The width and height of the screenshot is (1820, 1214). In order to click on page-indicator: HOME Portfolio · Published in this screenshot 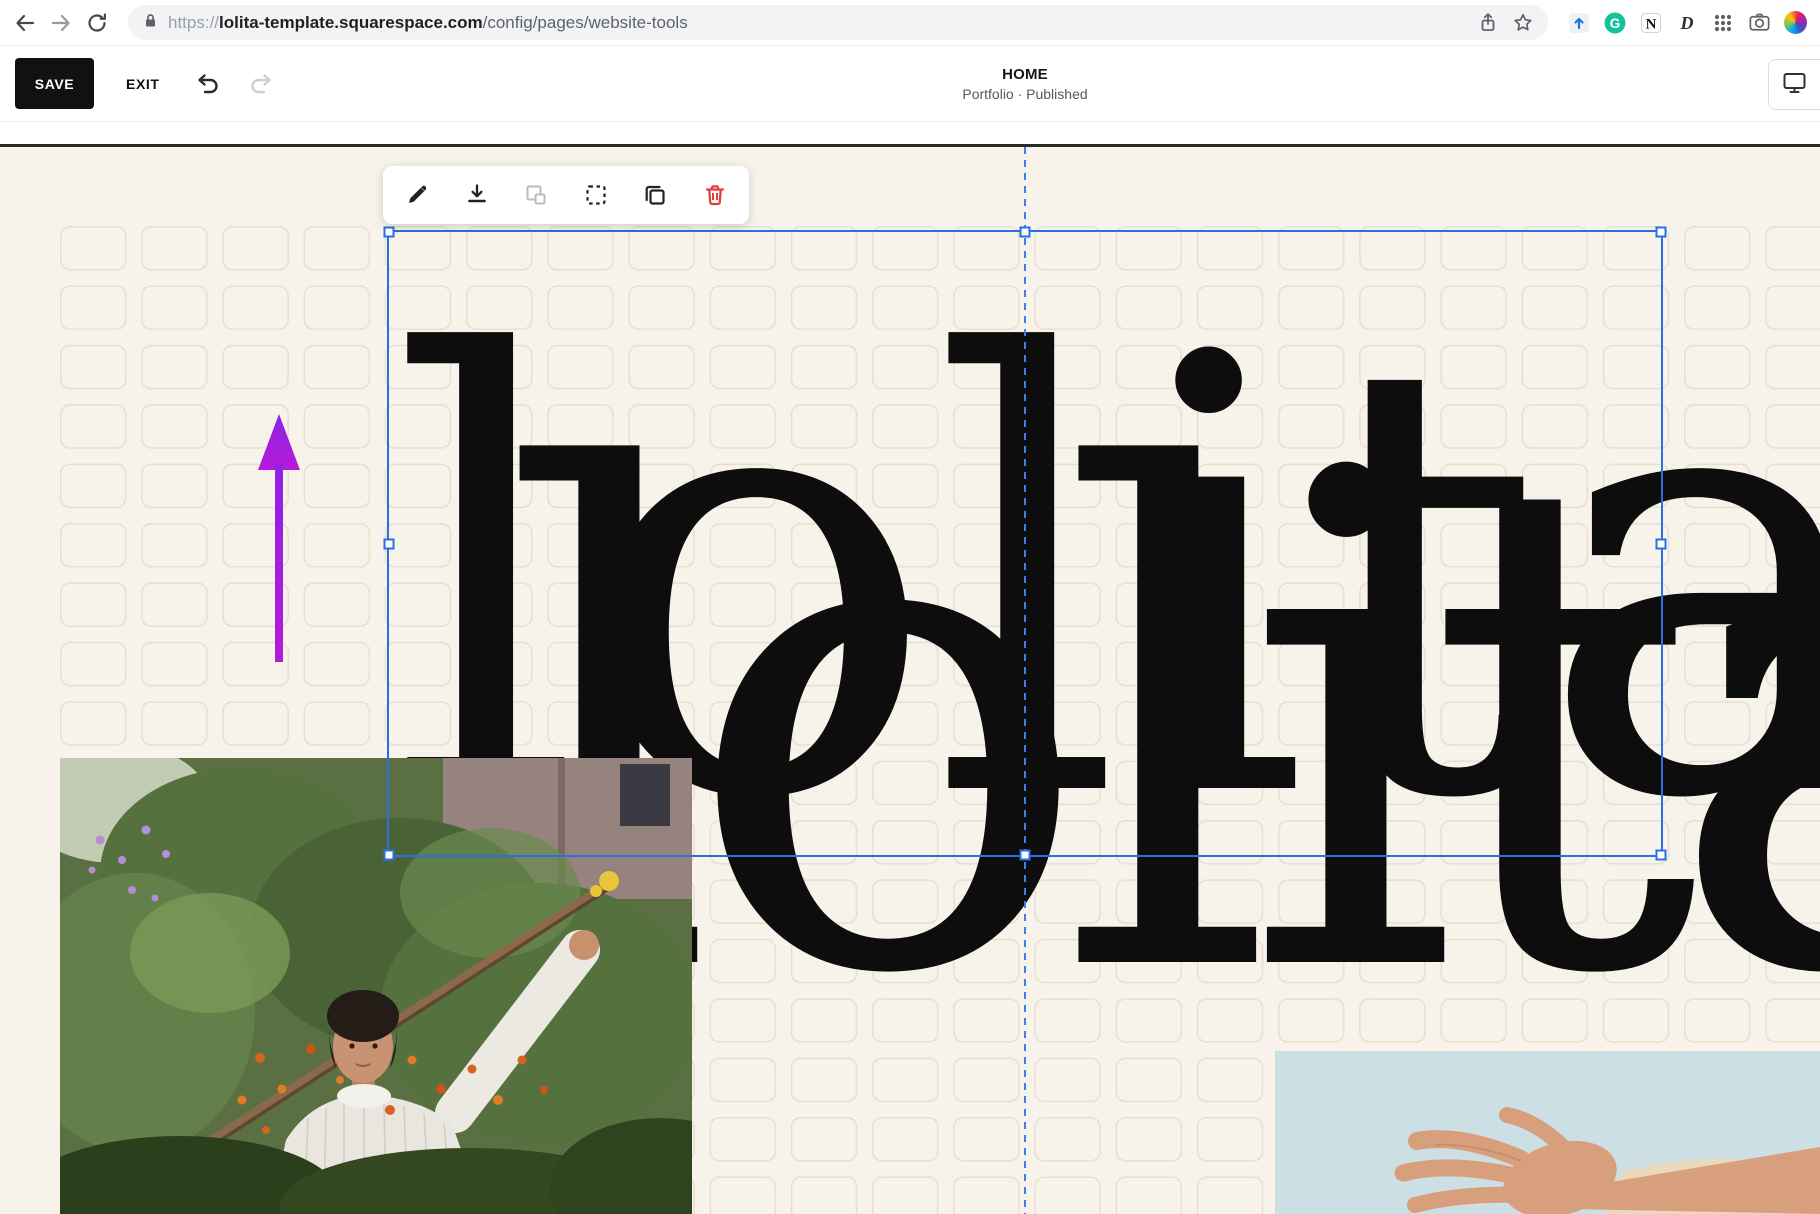, I will do `click(1024, 84)`.